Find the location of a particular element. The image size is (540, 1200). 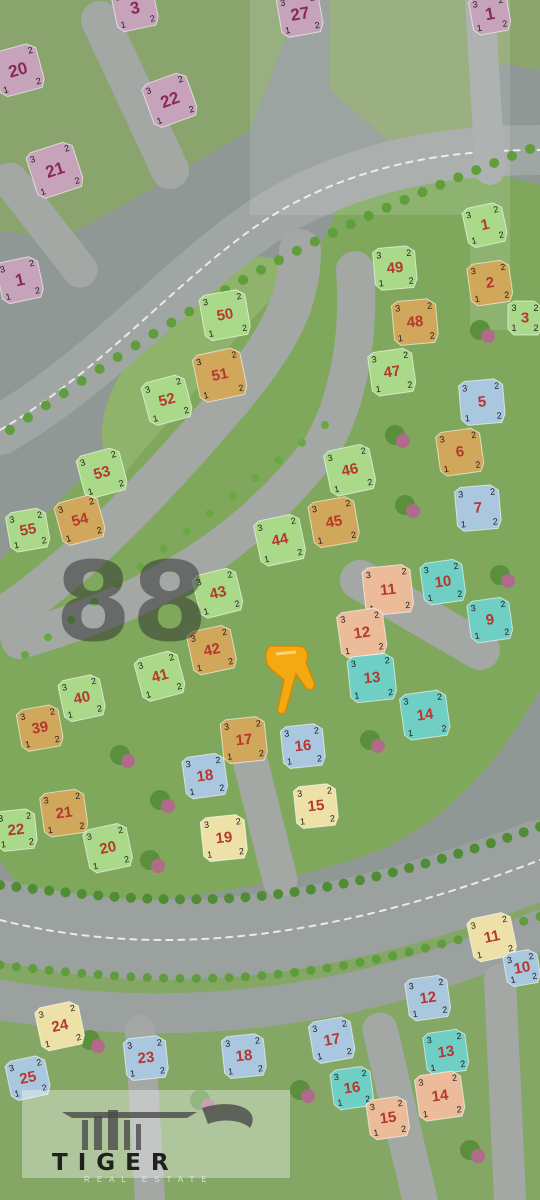

building-24: 321224 is located at coordinates (60, 1026).